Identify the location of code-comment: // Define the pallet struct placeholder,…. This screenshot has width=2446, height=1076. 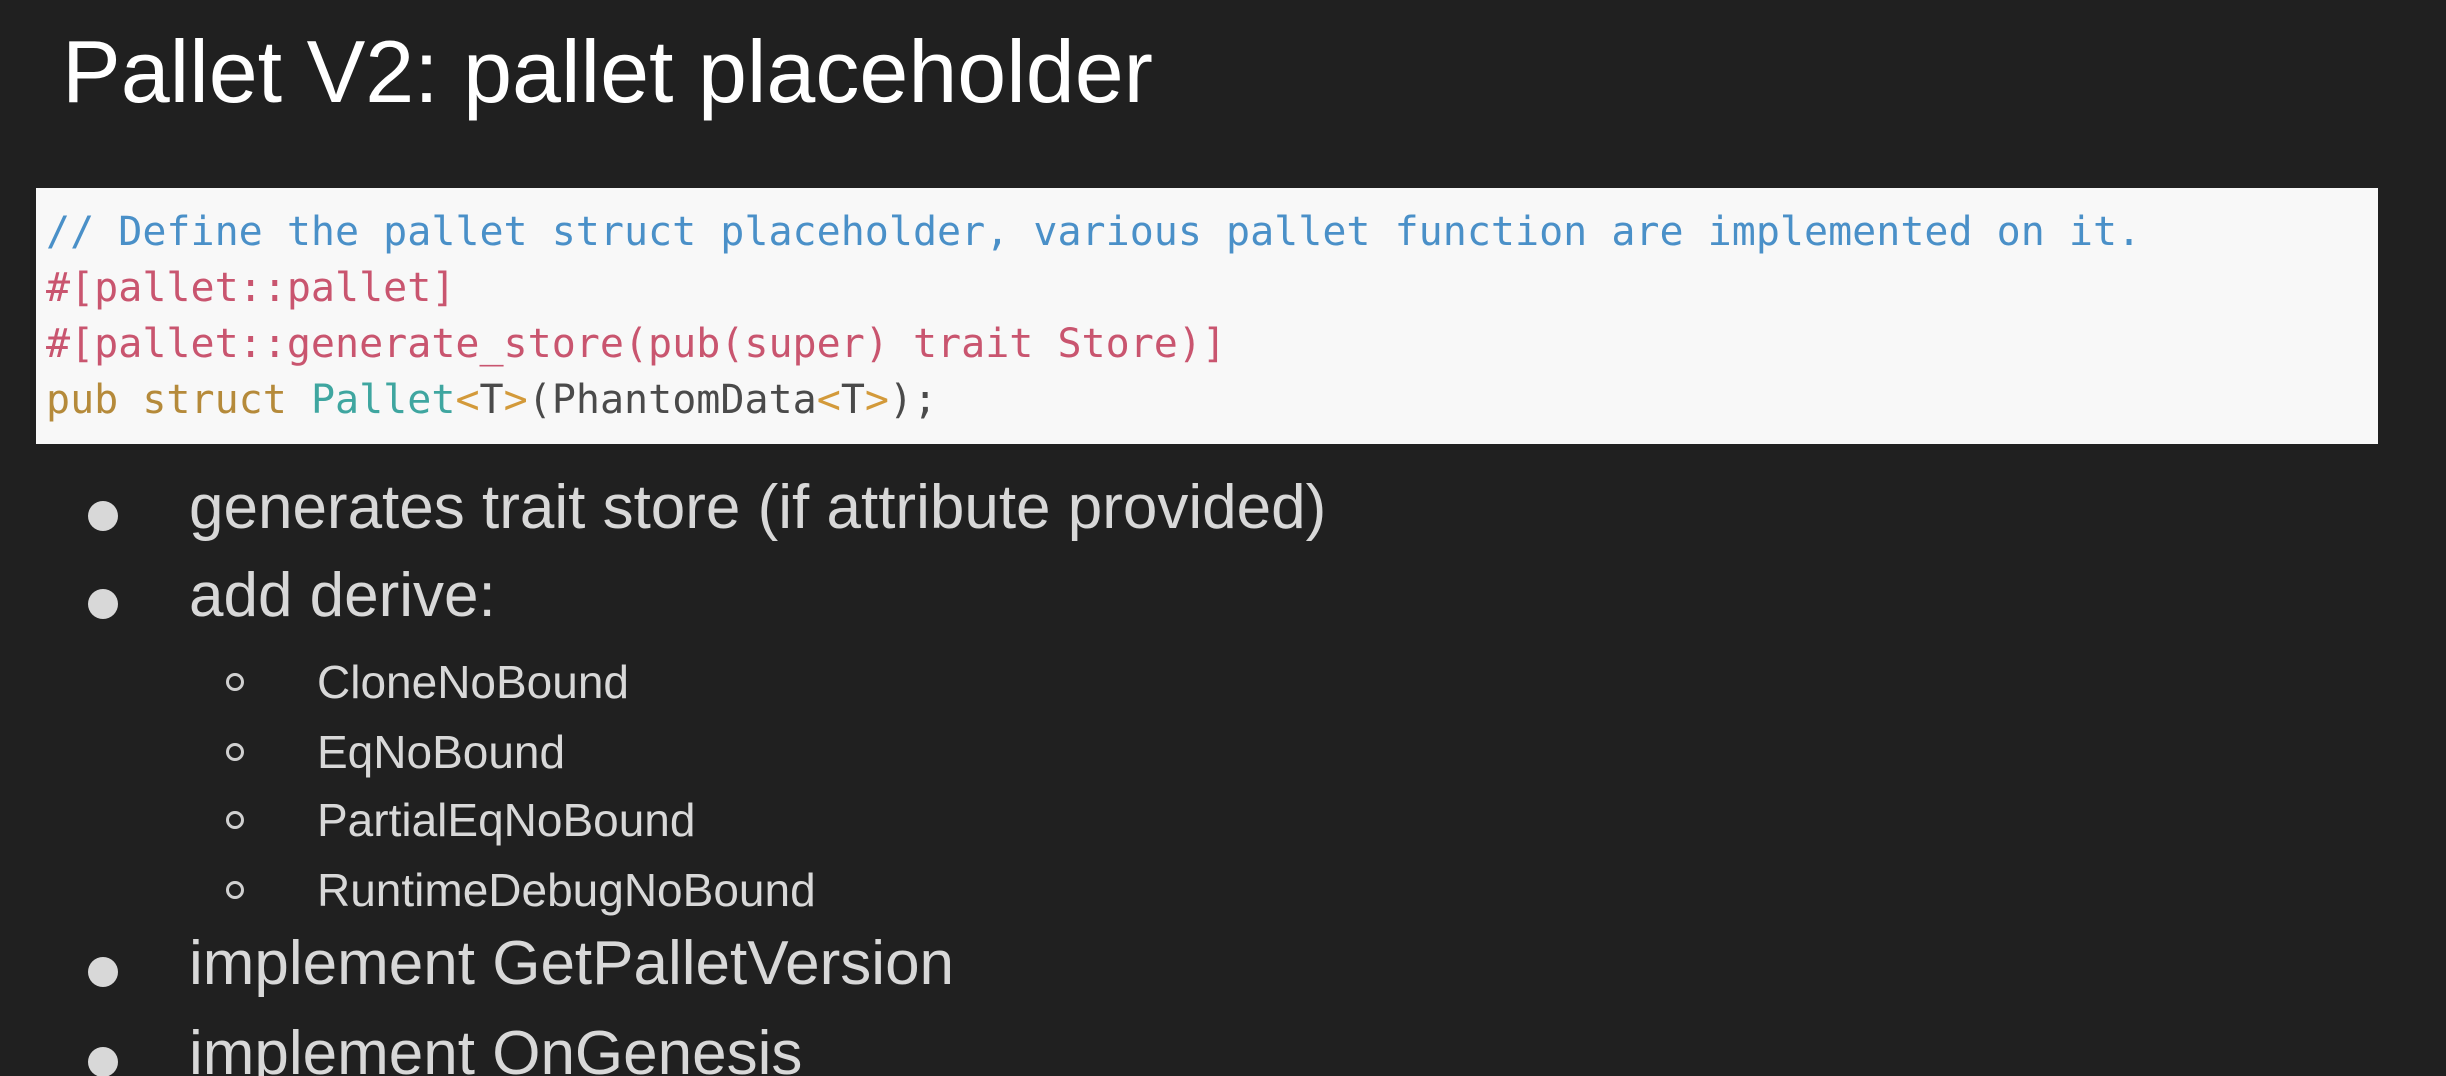
(1094, 232).